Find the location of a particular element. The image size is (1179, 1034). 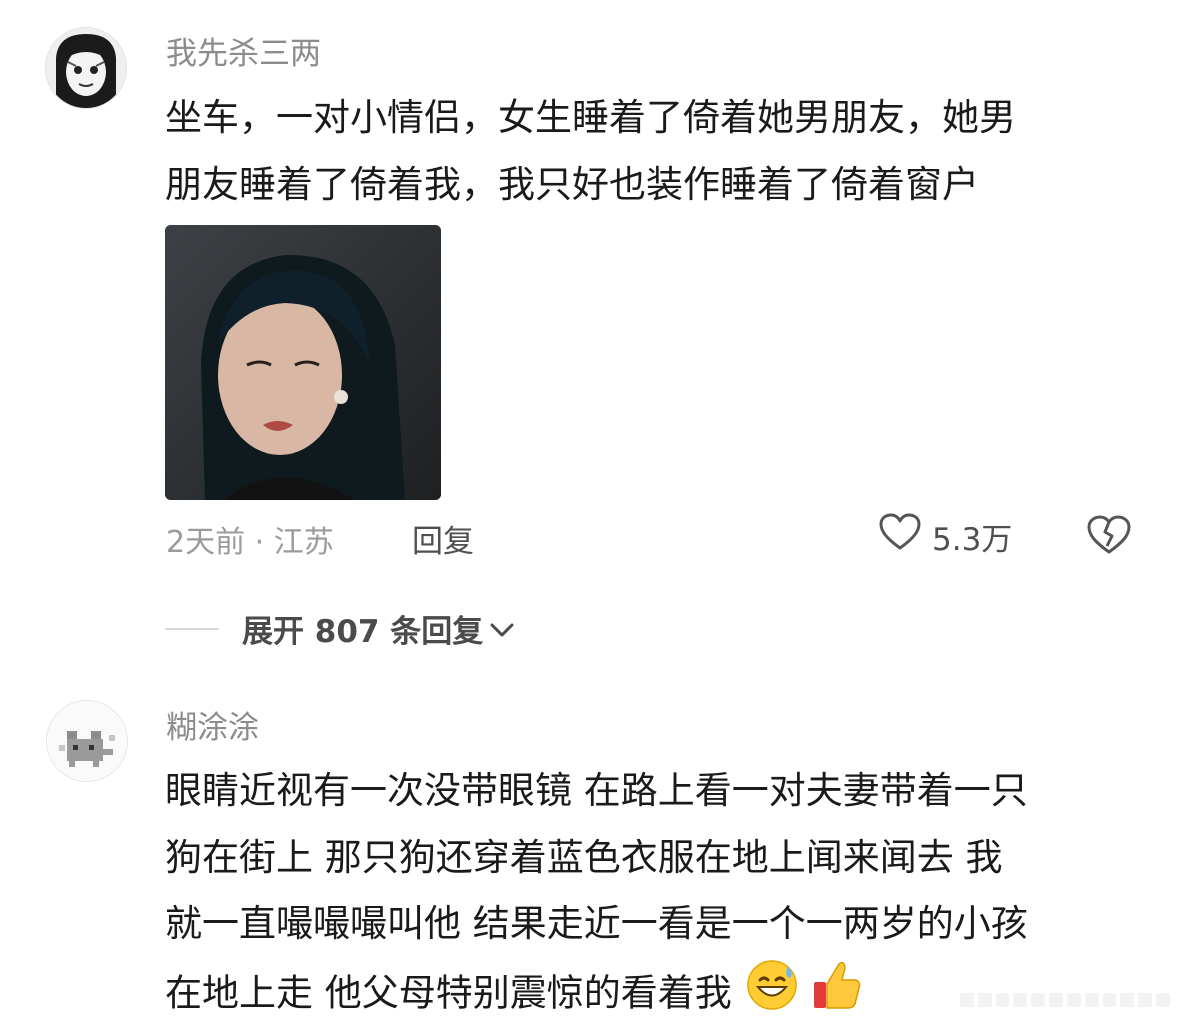

comment-text-line: 眼睛近视有一次没带眼镜 在路上看一对夫妻带着一只 is located at coordinates (596, 790).